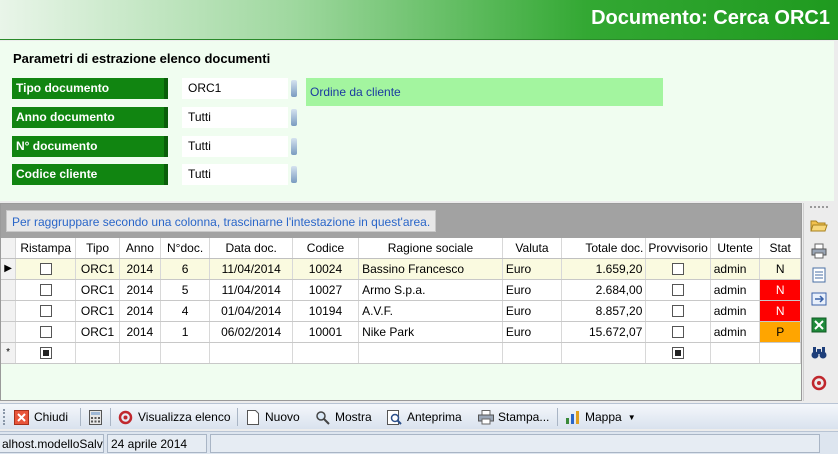 The height and width of the screenshot is (454, 838). What do you see at coordinates (251, 332) in the screenshot?
I see `cell-data: 06/02/2014` at bounding box center [251, 332].